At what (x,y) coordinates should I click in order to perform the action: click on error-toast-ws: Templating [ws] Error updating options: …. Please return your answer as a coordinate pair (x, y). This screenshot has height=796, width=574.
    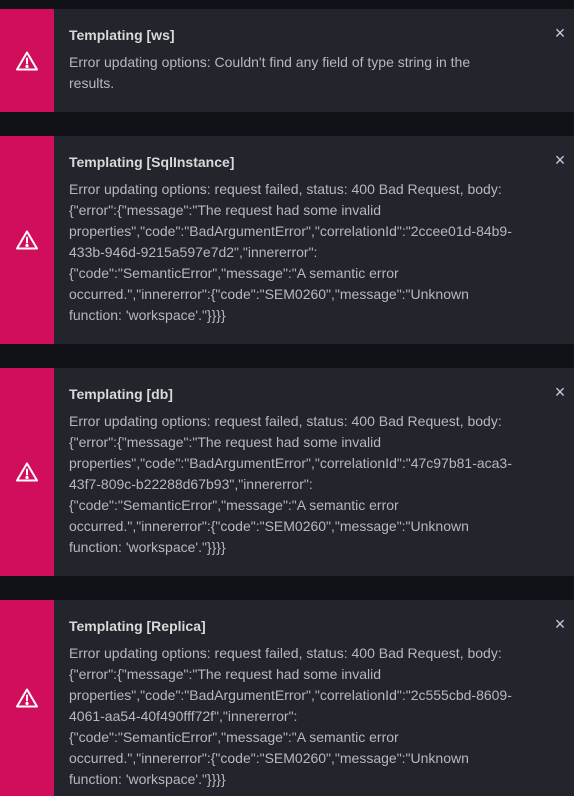
    Looking at the image, I should click on (287, 60).